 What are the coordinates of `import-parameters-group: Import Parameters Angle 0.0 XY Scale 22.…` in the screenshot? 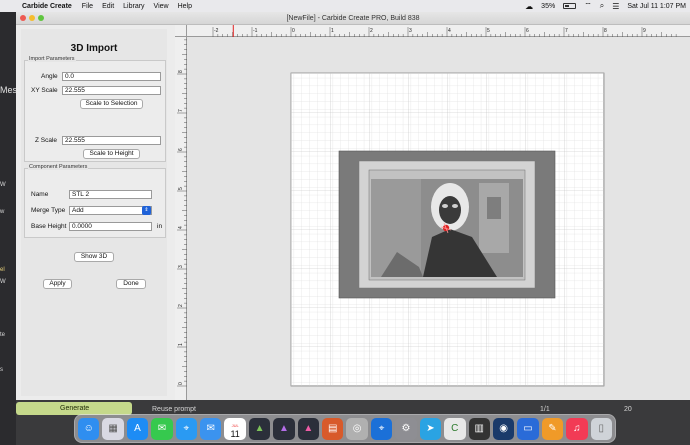 It's located at (95, 109).